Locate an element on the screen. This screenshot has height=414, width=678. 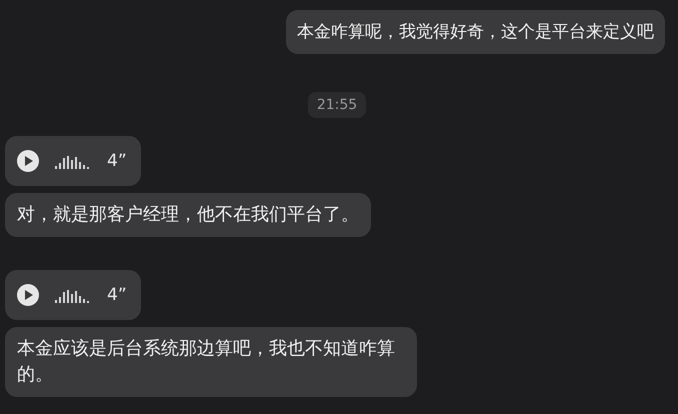
message-bubble: 对，就是那客户经理，他不在我们平台了。 is located at coordinates (188, 215).